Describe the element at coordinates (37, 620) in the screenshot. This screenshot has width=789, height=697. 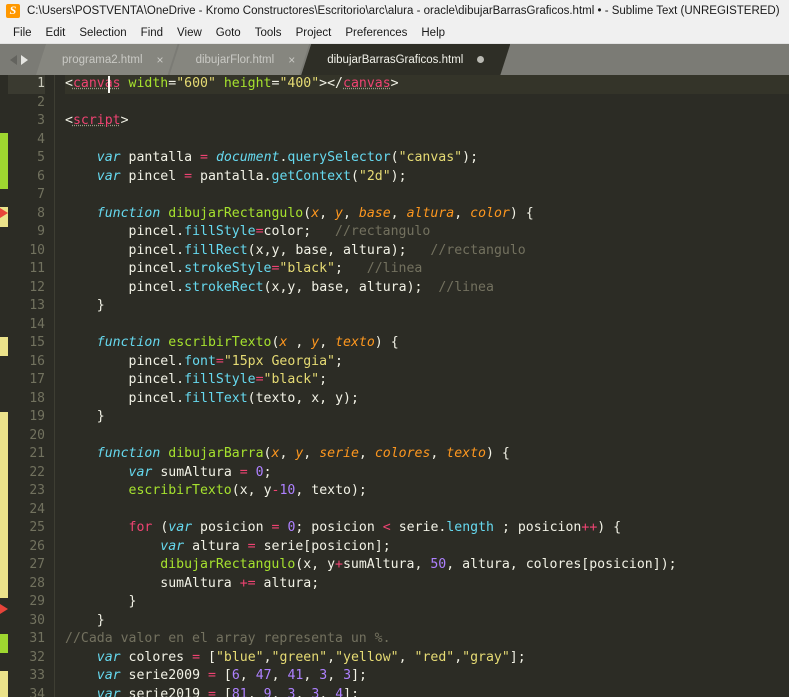
I see `line-number: 30` at that location.